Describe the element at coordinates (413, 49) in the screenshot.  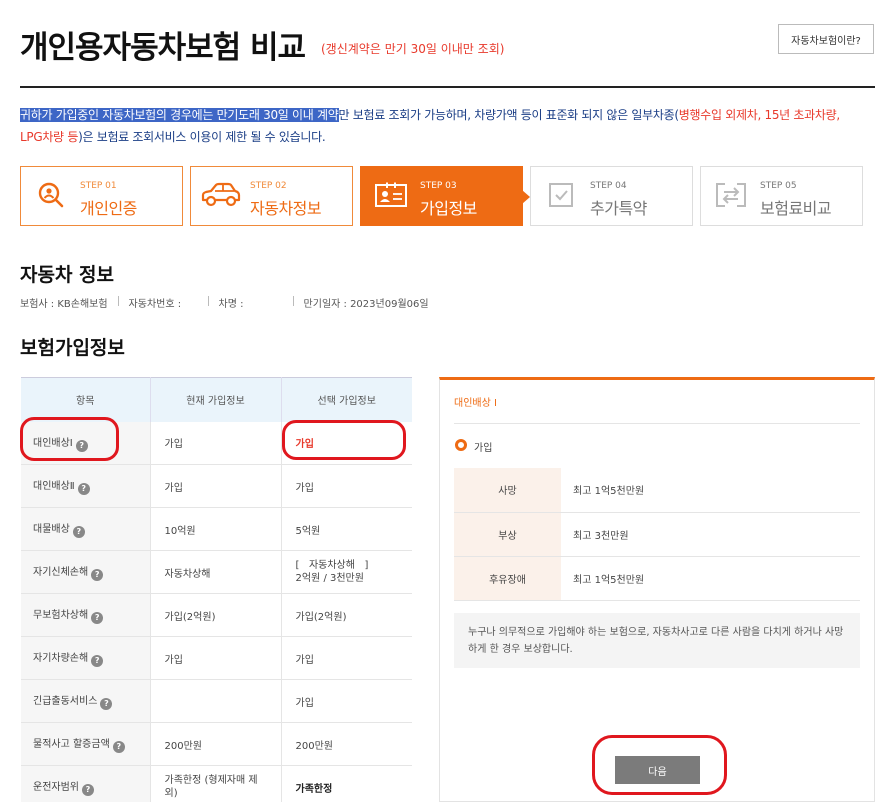
I see `page-subtitle: (갱신계약은 만기 30일 이내만 조회)` at that location.